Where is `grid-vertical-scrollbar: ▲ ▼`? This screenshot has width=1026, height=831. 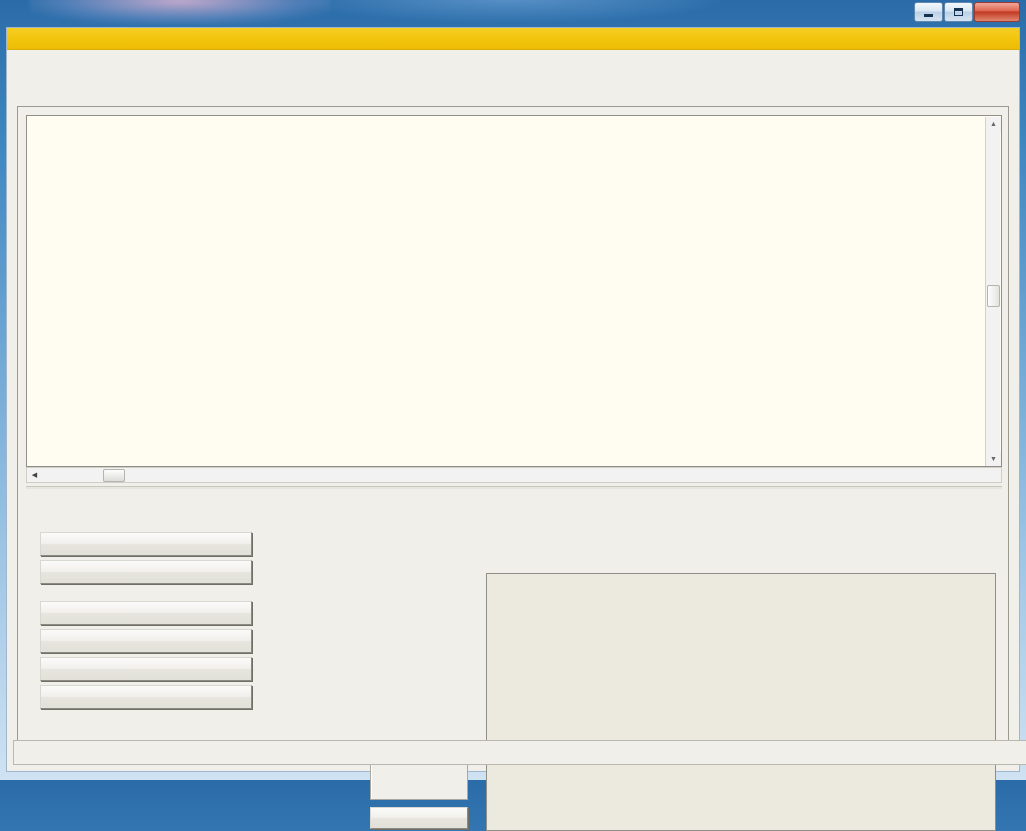 grid-vertical-scrollbar: ▲ ▼ is located at coordinates (993, 291).